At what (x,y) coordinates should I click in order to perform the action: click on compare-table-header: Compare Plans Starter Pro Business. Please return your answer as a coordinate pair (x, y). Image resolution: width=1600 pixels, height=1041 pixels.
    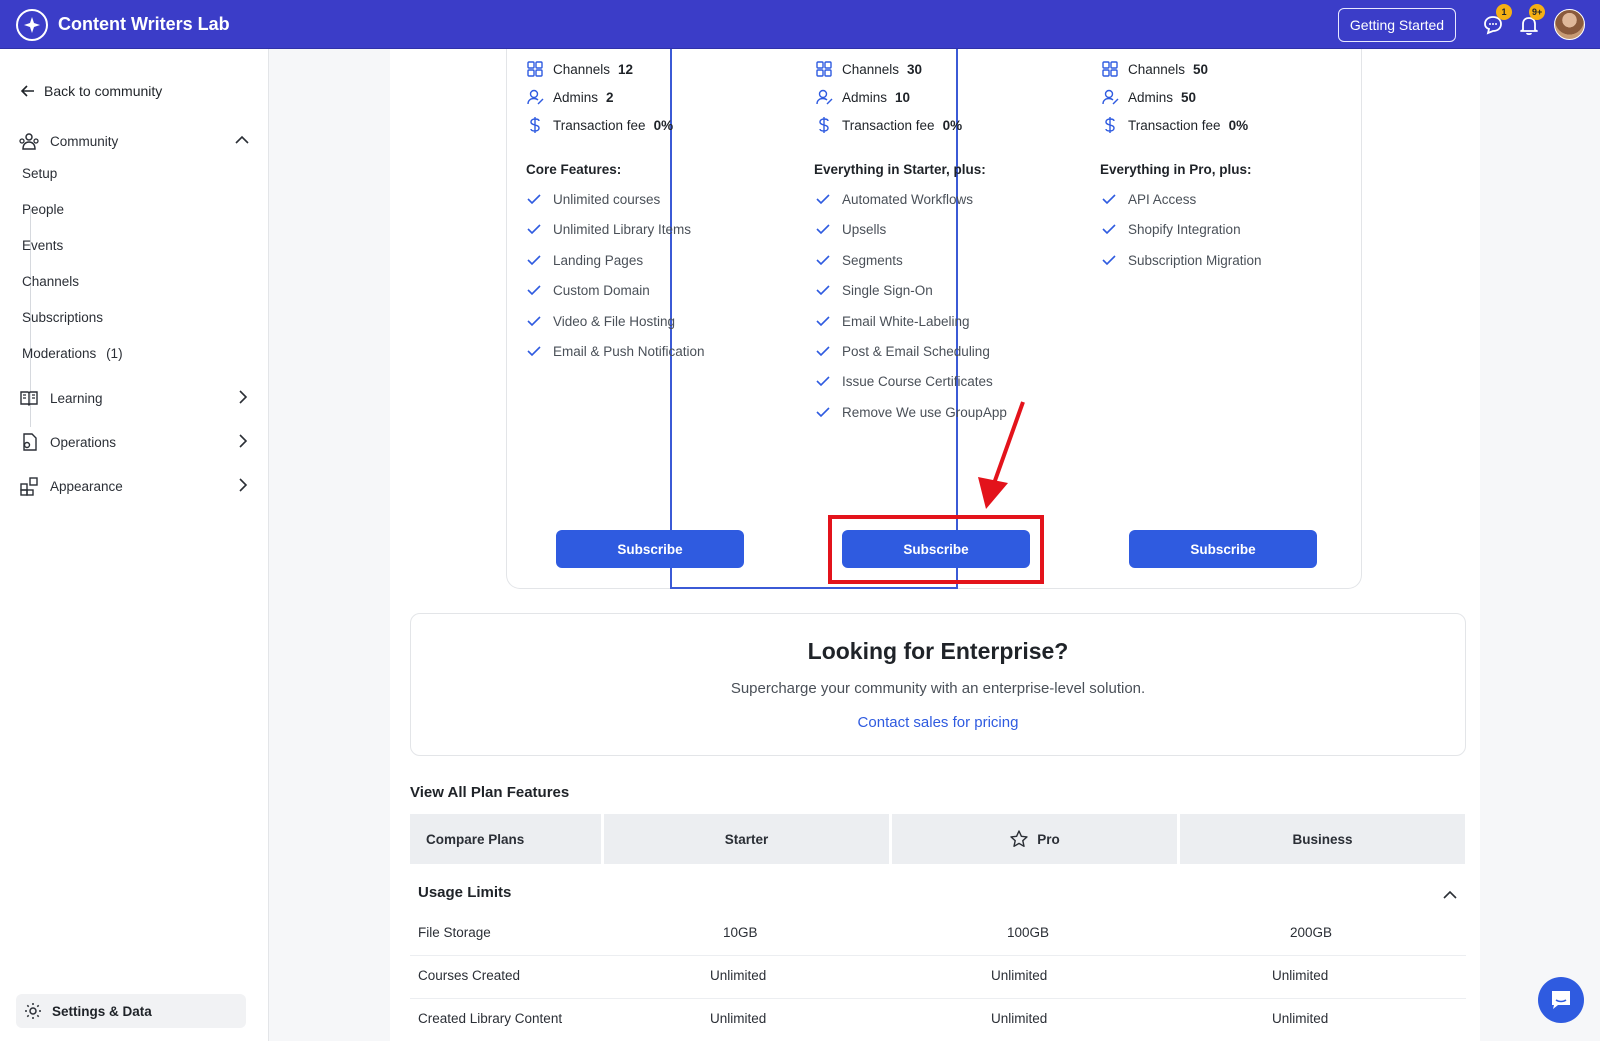
    Looking at the image, I should click on (938, 839).